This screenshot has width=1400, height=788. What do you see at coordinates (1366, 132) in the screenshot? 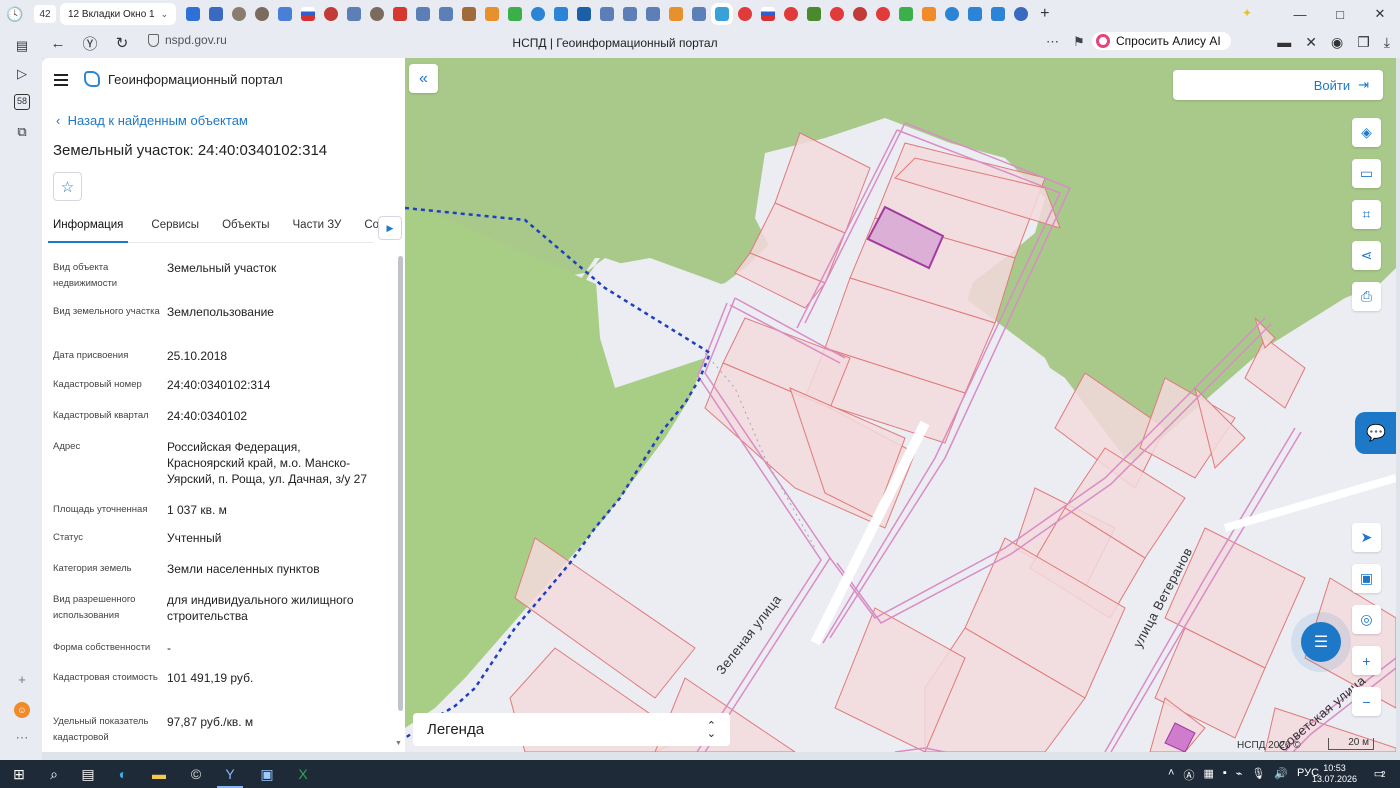
I see `layers-button: ◈` at bounding box center [1366, 132].